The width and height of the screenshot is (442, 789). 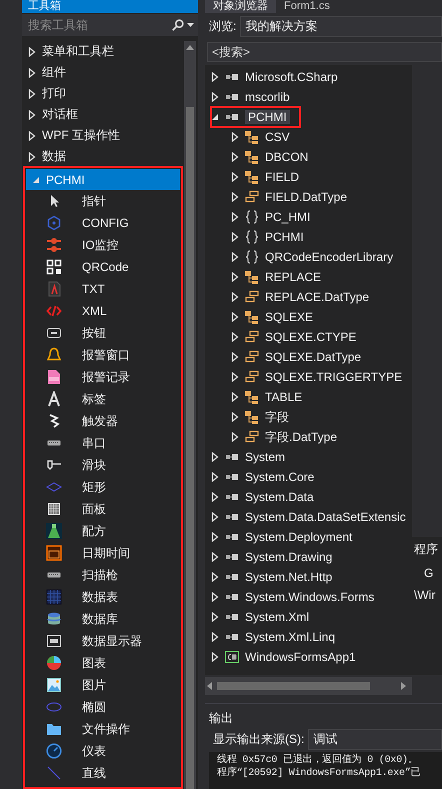 I want to click on toolbox-item: 指针, so click(x=103, y=201).